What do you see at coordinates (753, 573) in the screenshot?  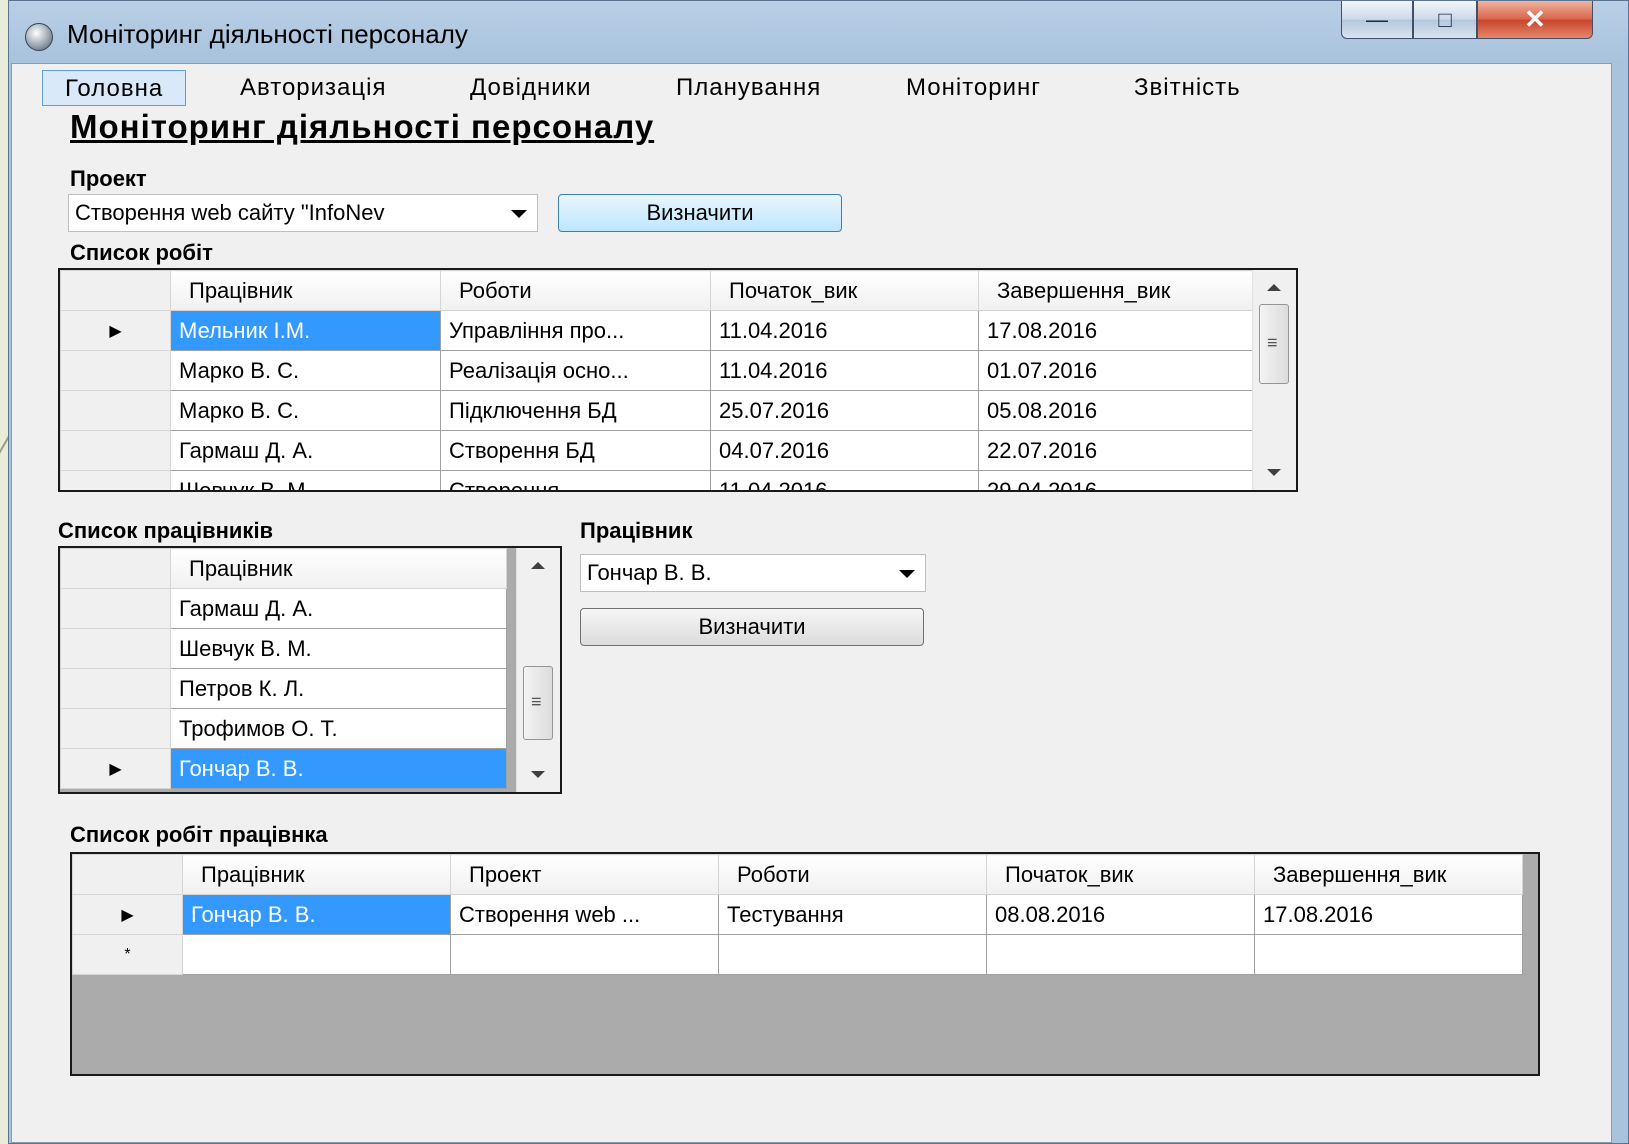 I see `worker-combobox: Гончар В. В.` at bounding box center [753, 573].